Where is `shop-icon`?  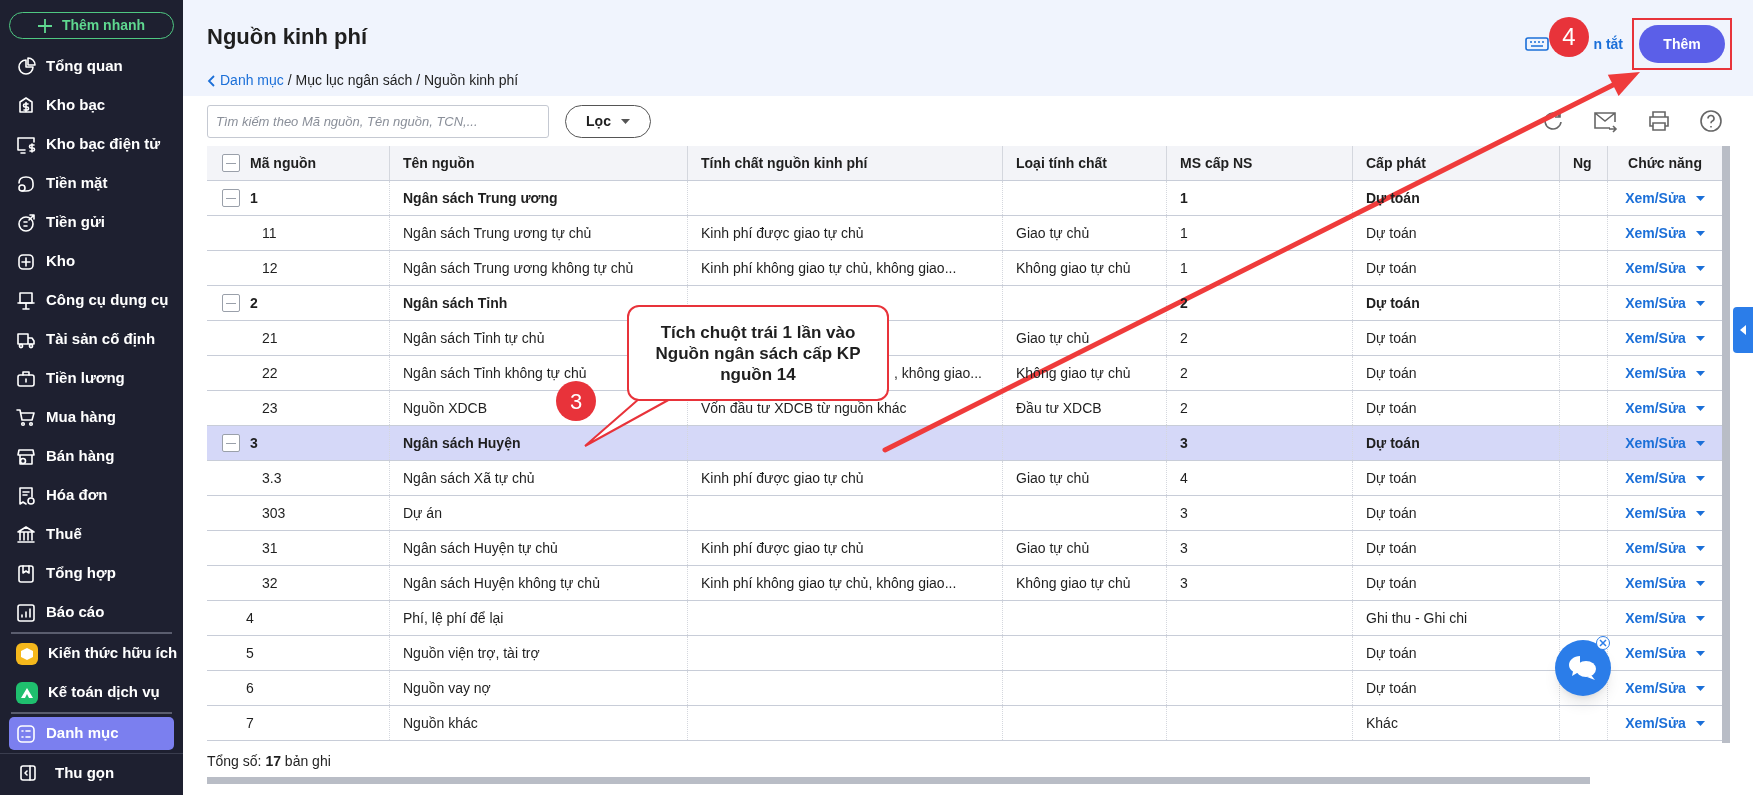
shop-icon is located at coordinates (26, 456).